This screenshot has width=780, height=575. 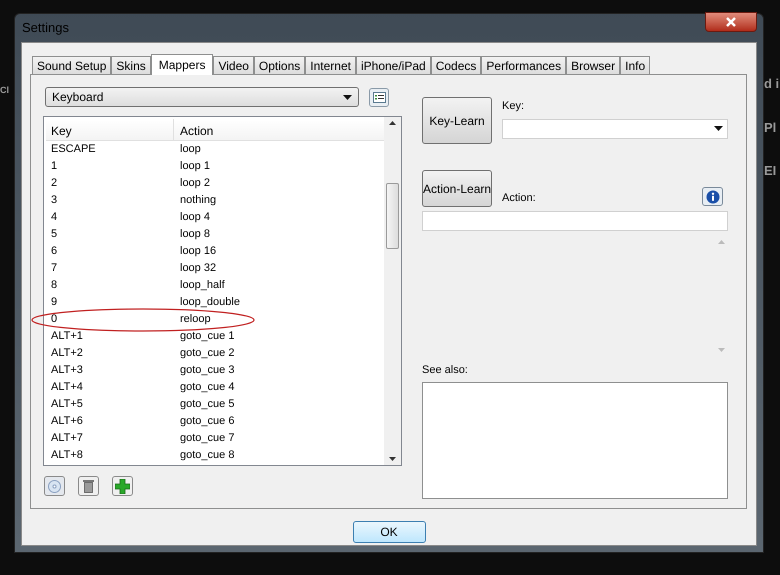 I want to click on info-button, so click(x=712, y=196).